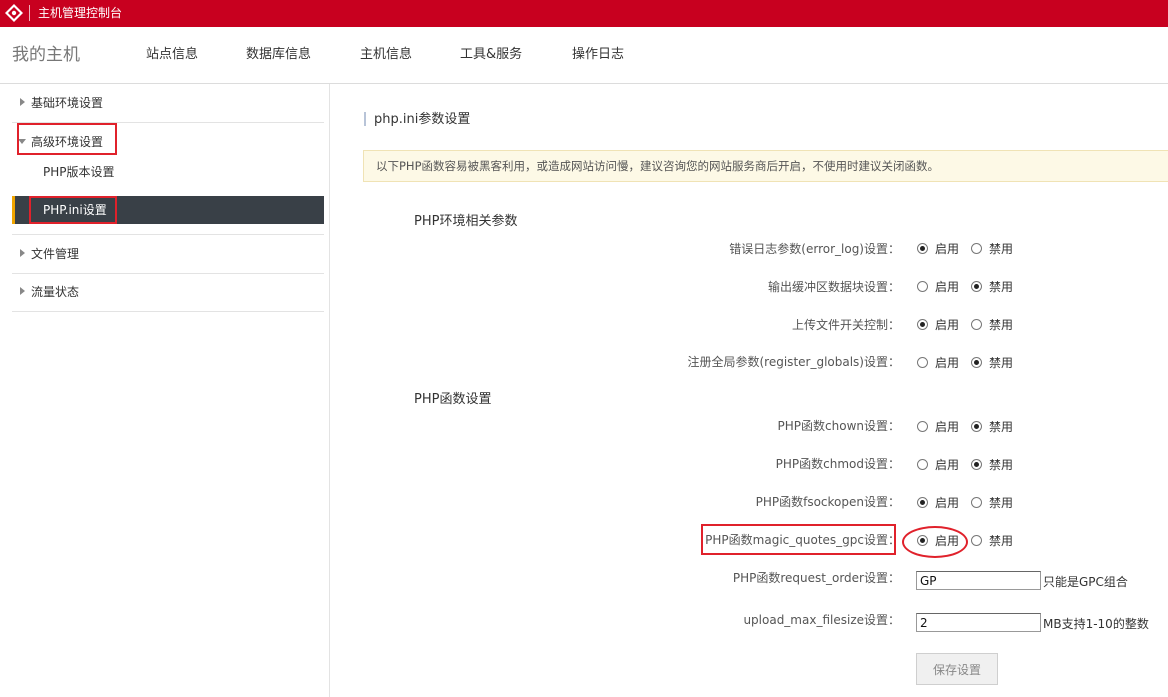 The image size is (1168, 697). I want to click on nav-item-host-info: 主机信息, so click(386, 55).